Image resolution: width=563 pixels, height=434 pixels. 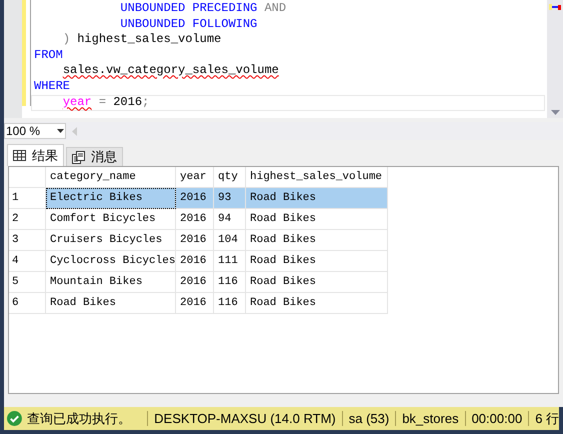 What do you see at coordinates (94, 156) in the screenshot?
I see `results-tab: 消息` at bounding box center [94, 156].